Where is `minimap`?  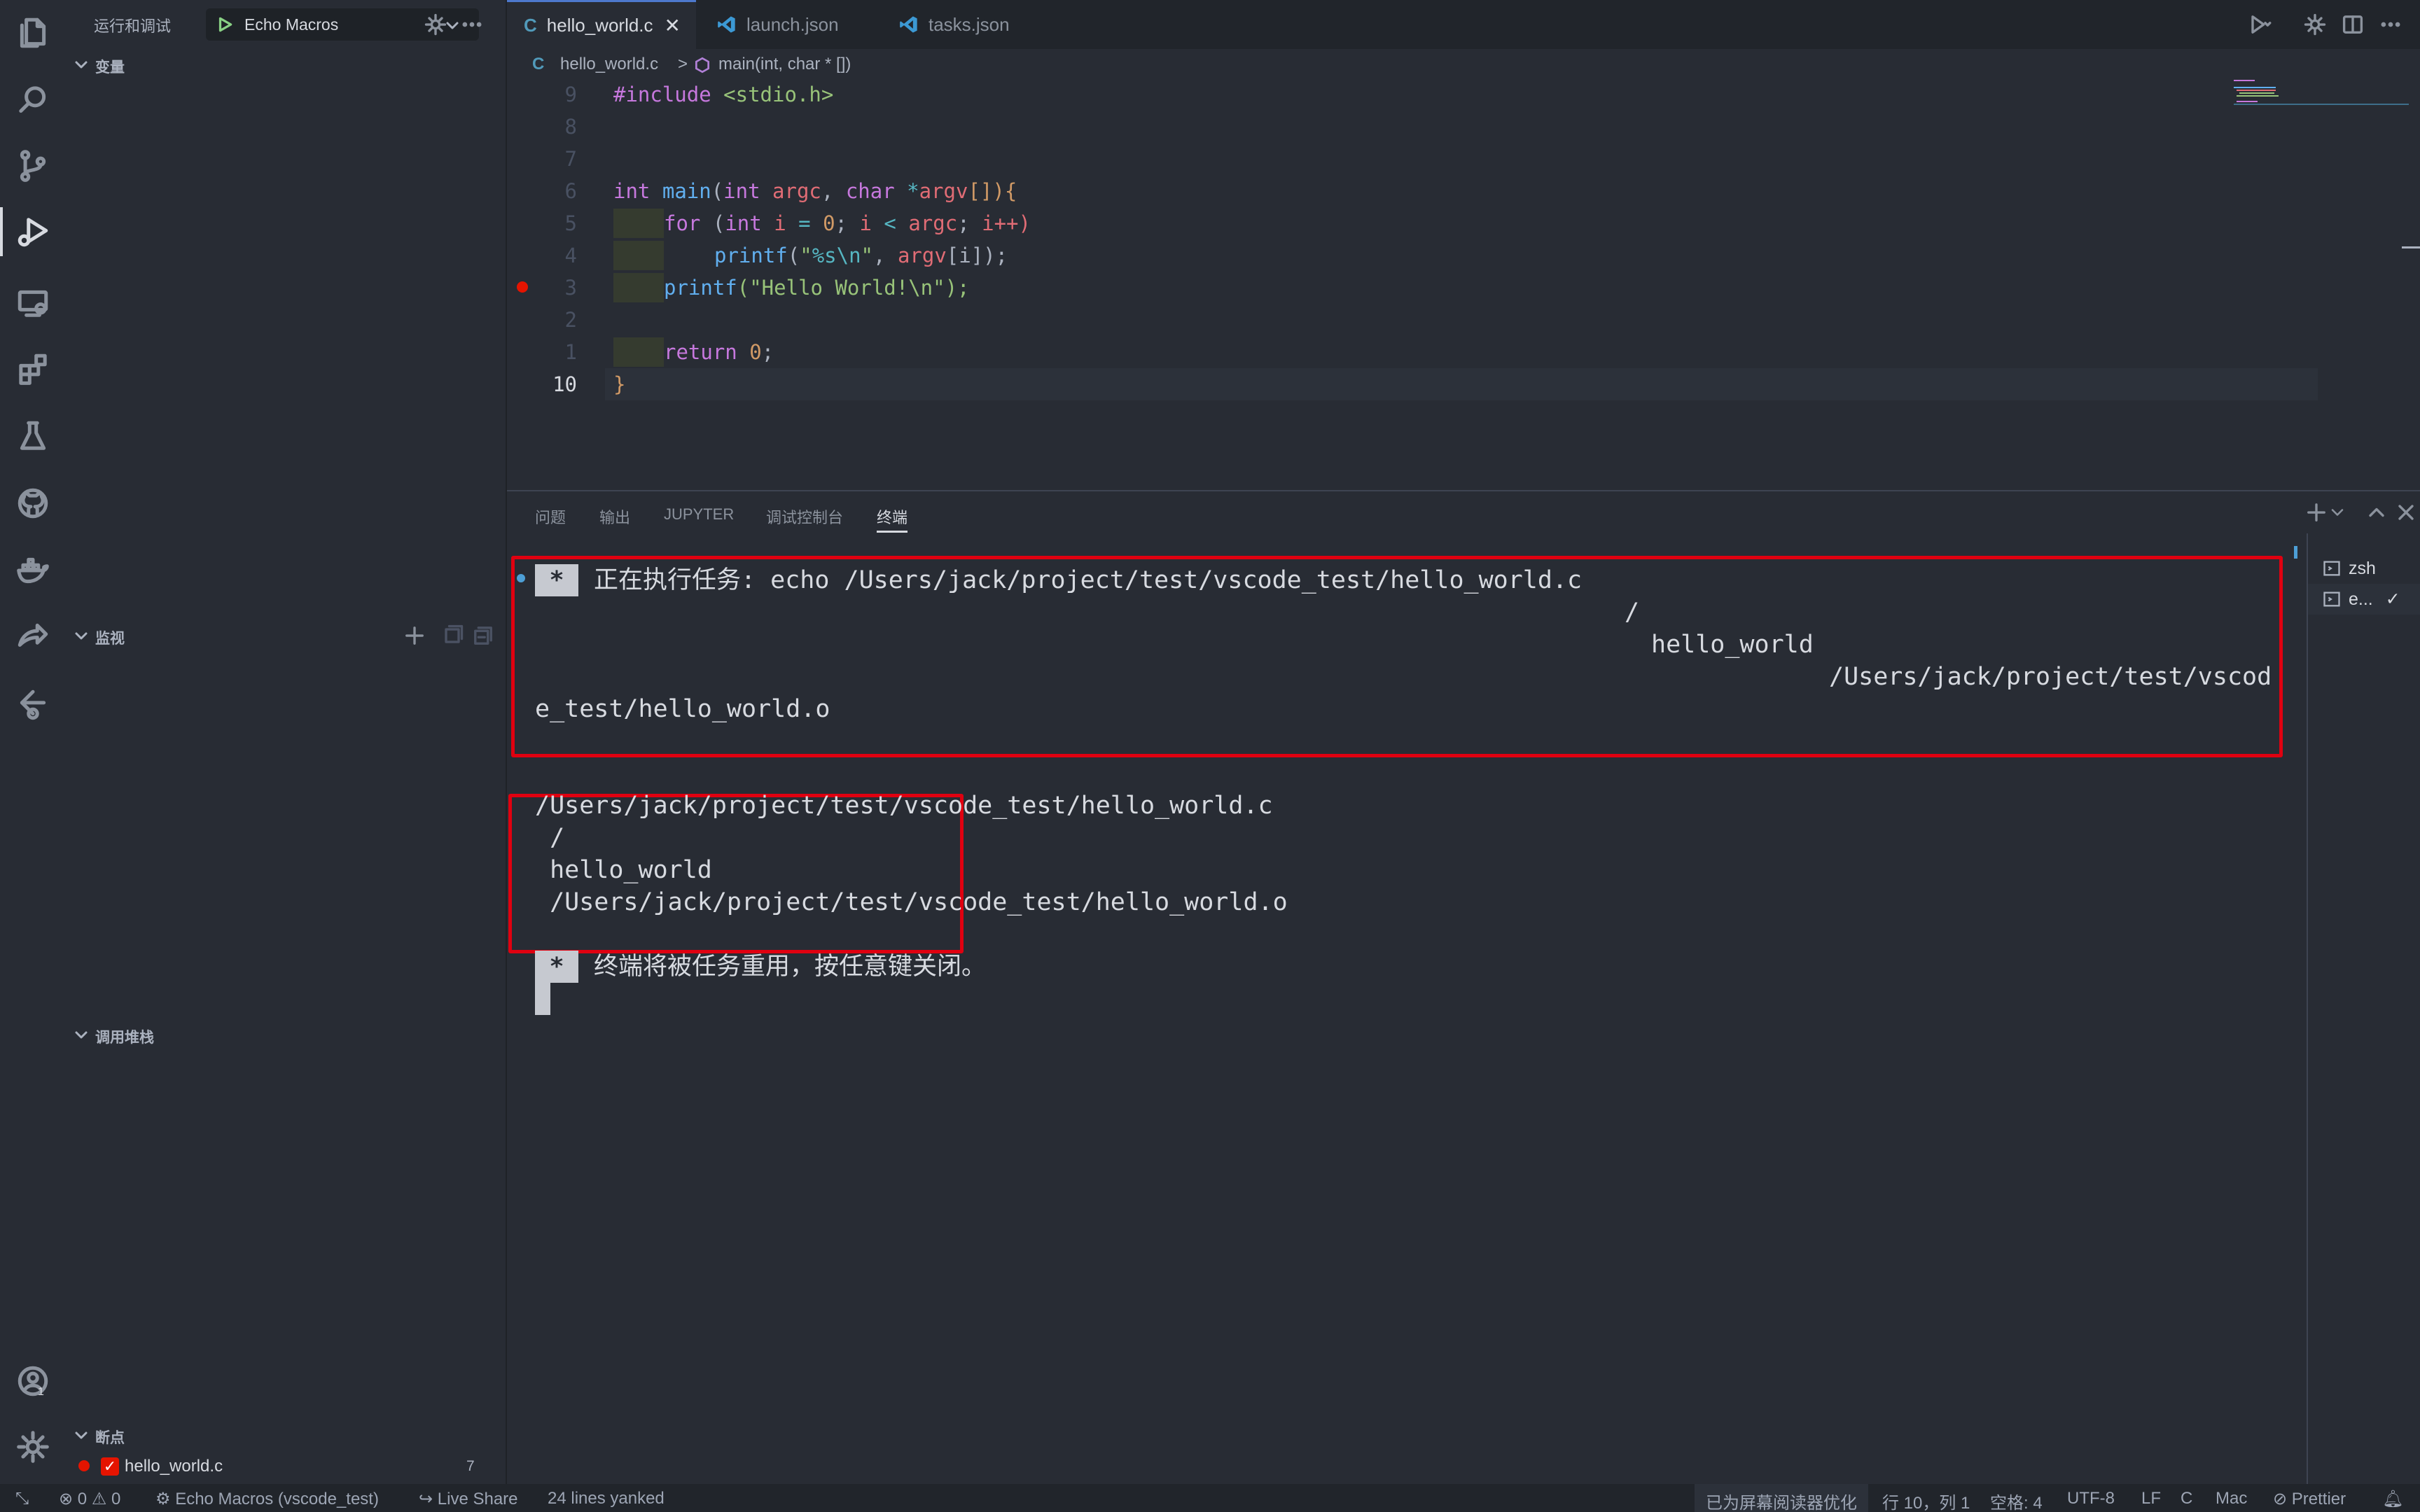
minimap is located at coordinates (2321, 95).